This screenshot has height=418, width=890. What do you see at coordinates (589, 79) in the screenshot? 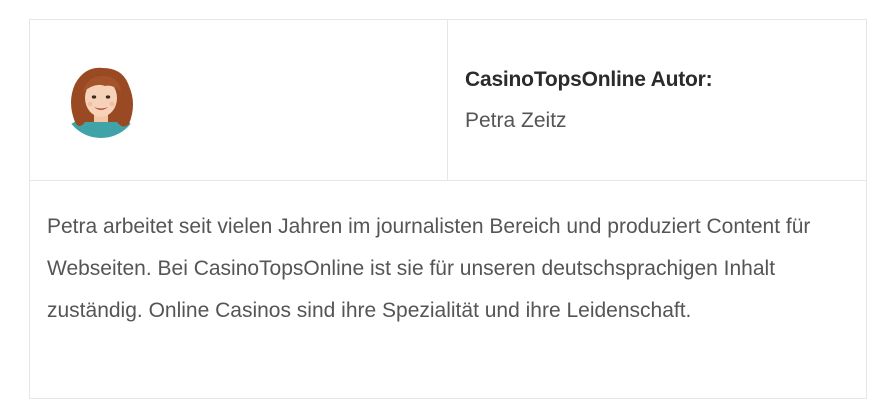
I see `author-title: CasinoTopsOnline Autor:` at bounding box center [589, 79].